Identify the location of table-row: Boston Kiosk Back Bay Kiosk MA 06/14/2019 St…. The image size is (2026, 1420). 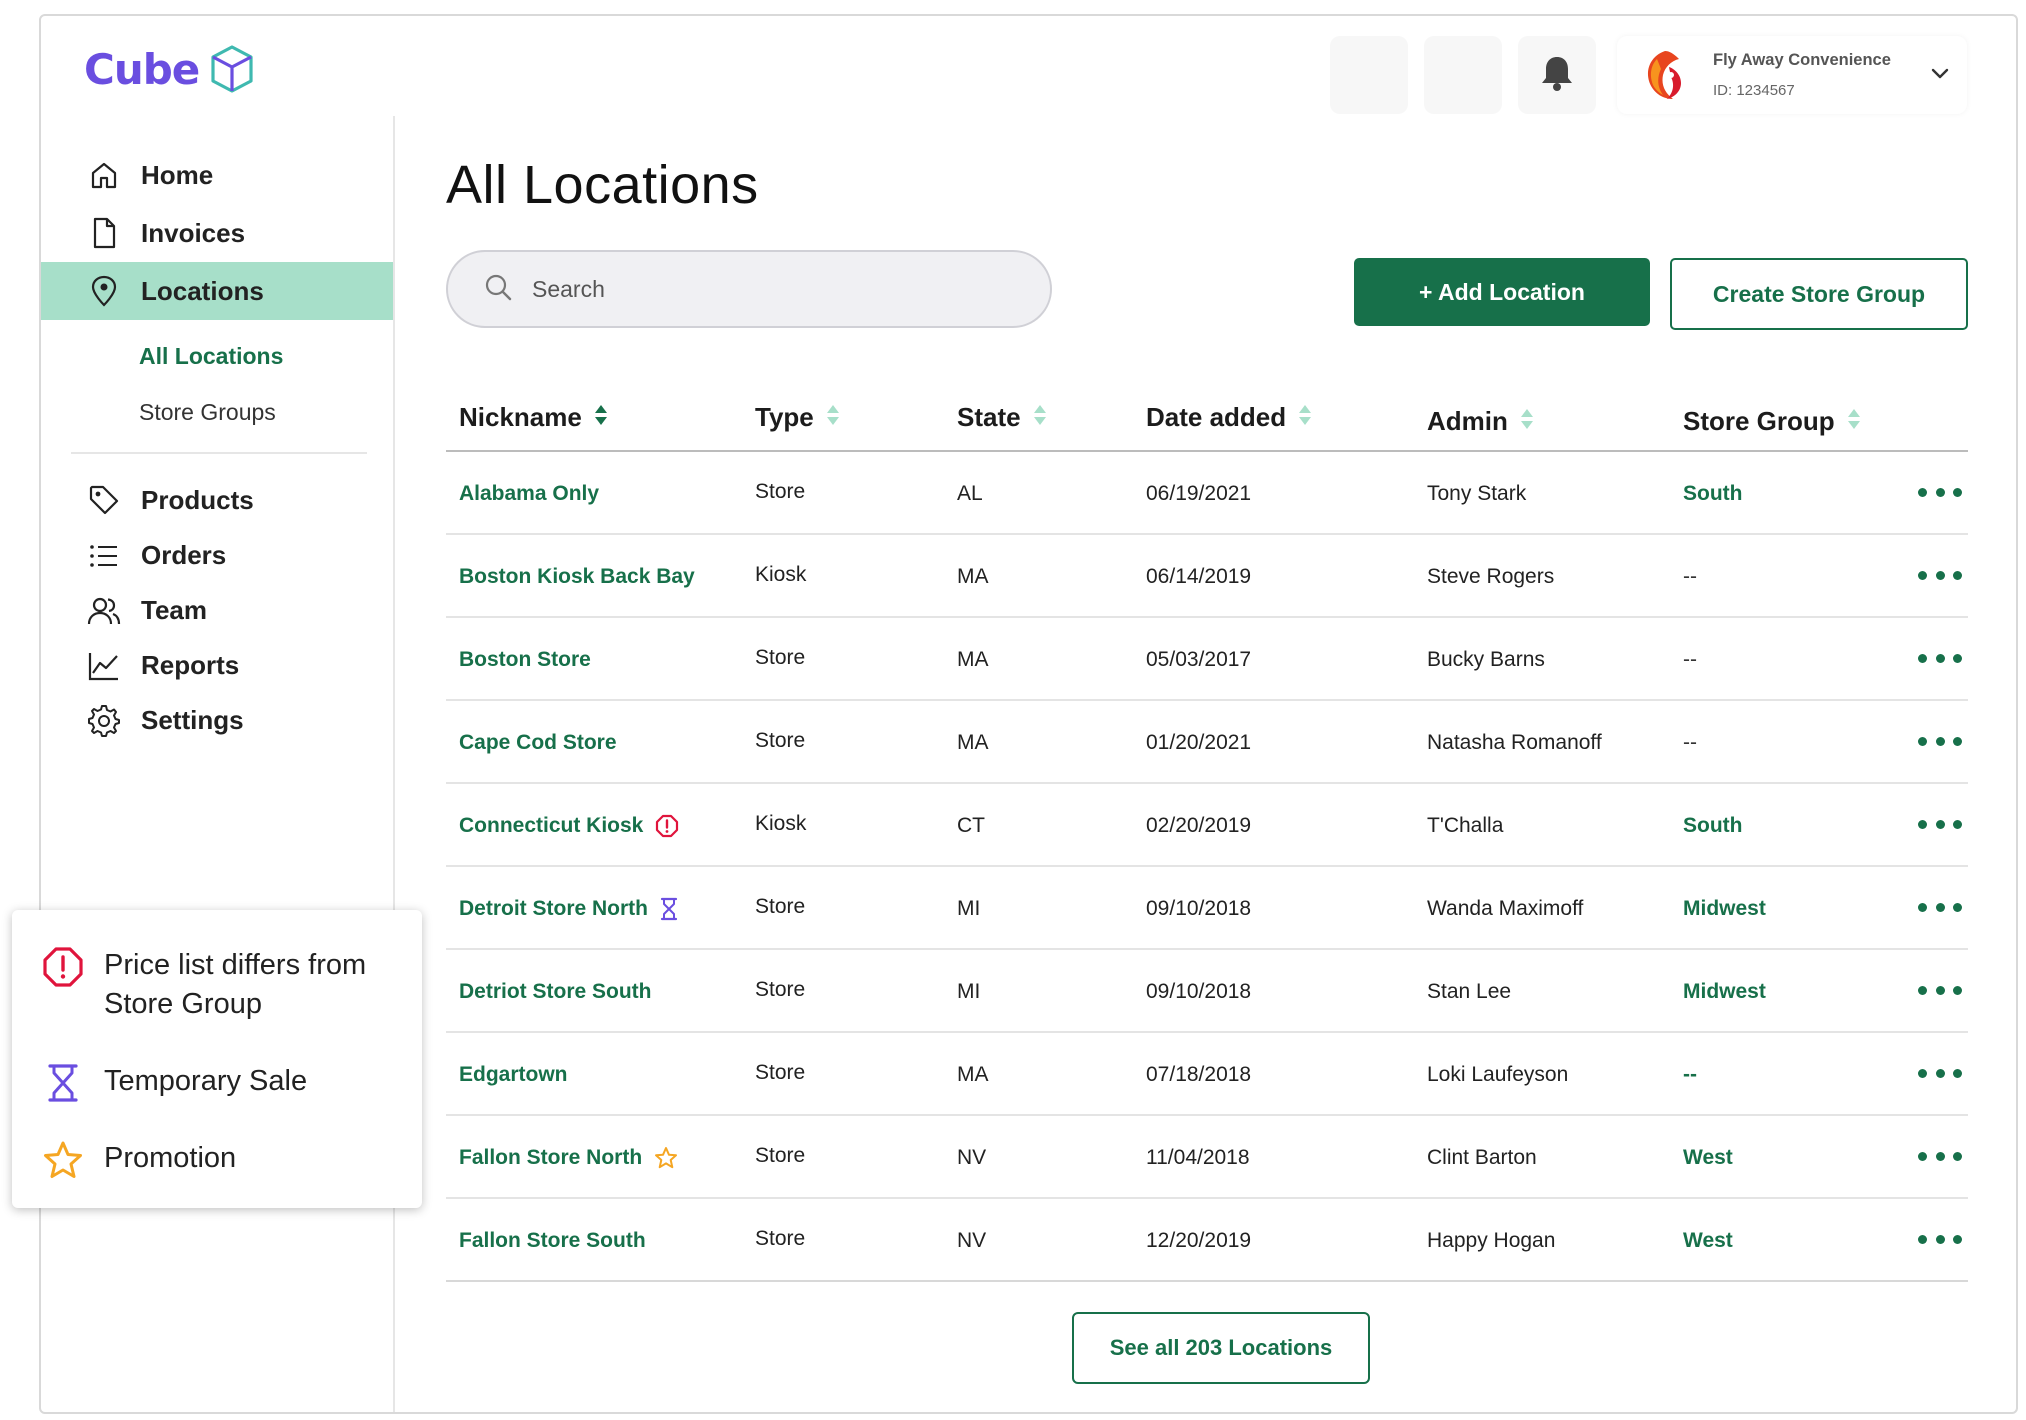
(1207, 576).